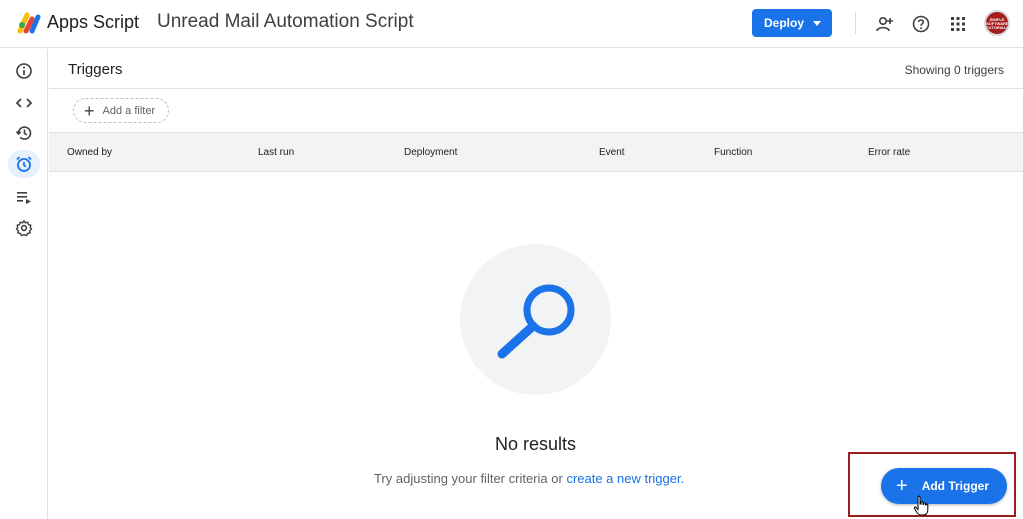 Image resolution: width=1023 pixels, height=519 pixels. Describe the element at coordinates (855, 23) in the screenshot. I see `toolbar-divider` at that location.